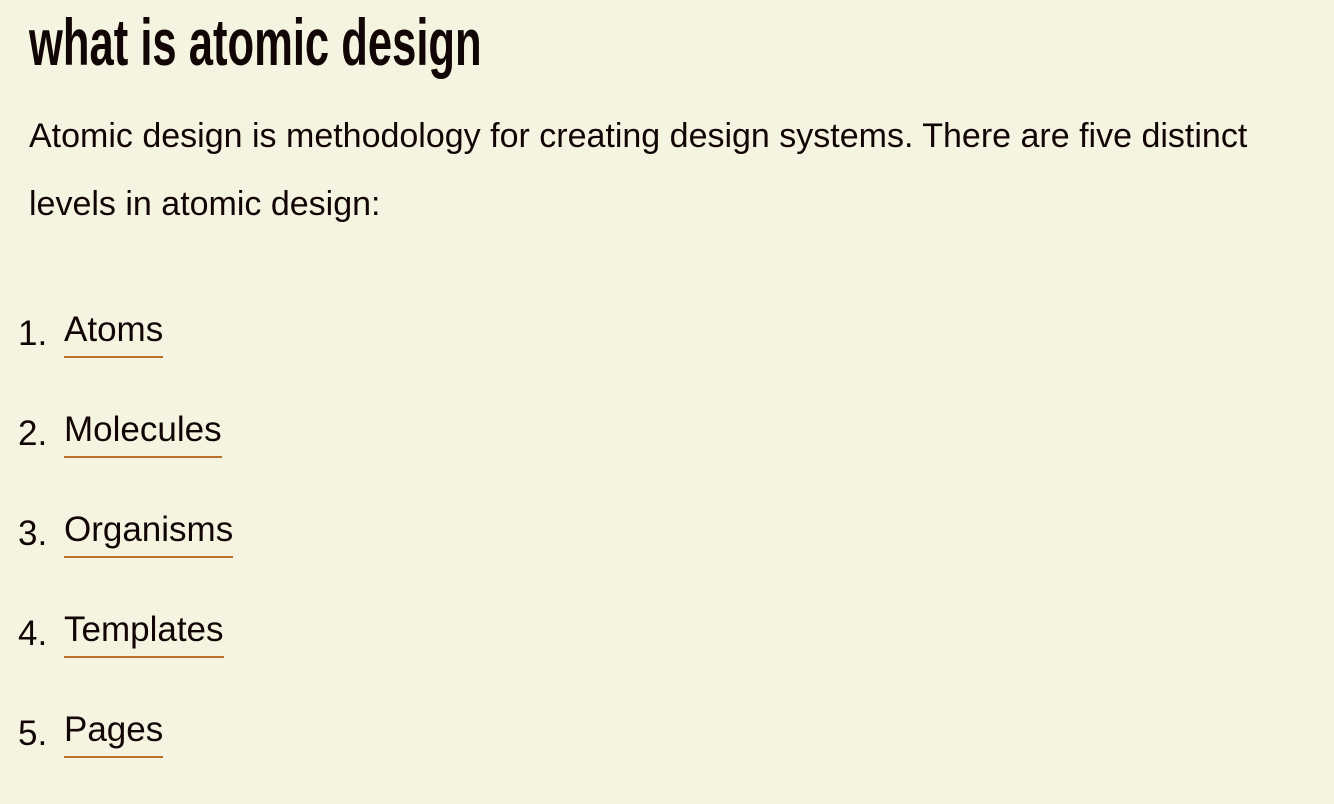 The image size is (1334, 804). I want to click on list-number: 4., so click(33, 633).